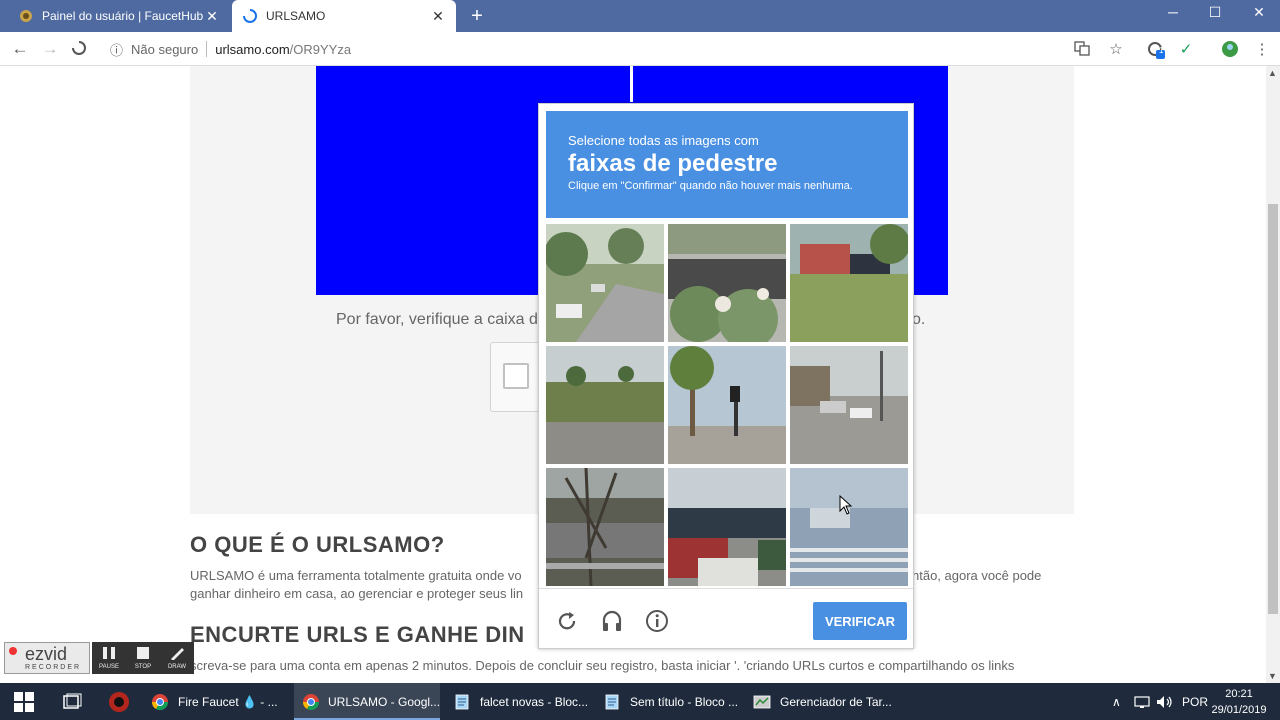  What do you see at coordinates (1259, 12) in the screenshot?
I see `close-window-button: ✕` at bounding box center [1259, 12].